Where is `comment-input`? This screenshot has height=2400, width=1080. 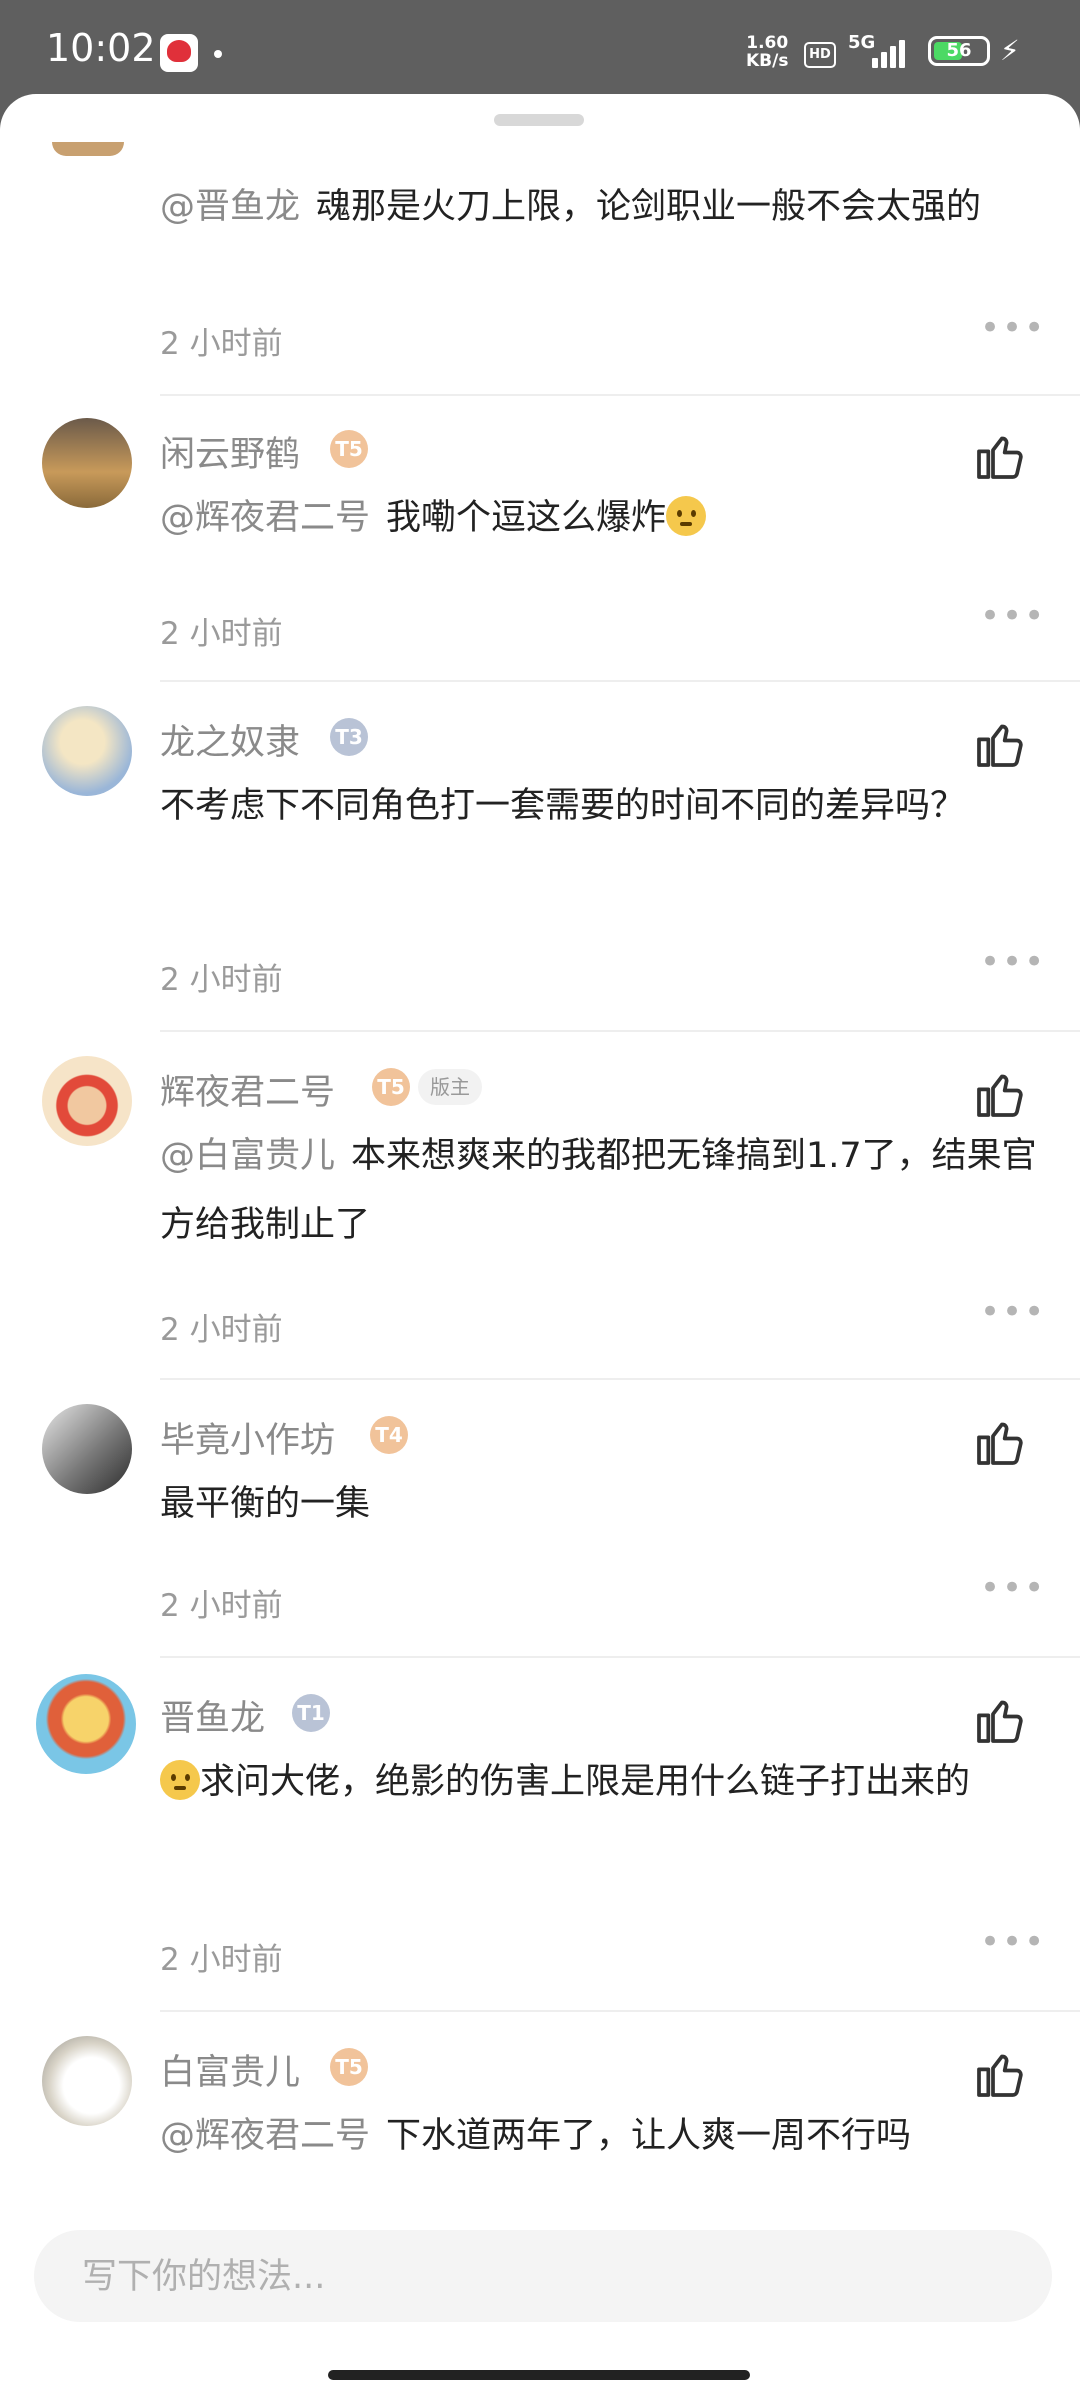 comment-input is located at coordinates (532, 2277).